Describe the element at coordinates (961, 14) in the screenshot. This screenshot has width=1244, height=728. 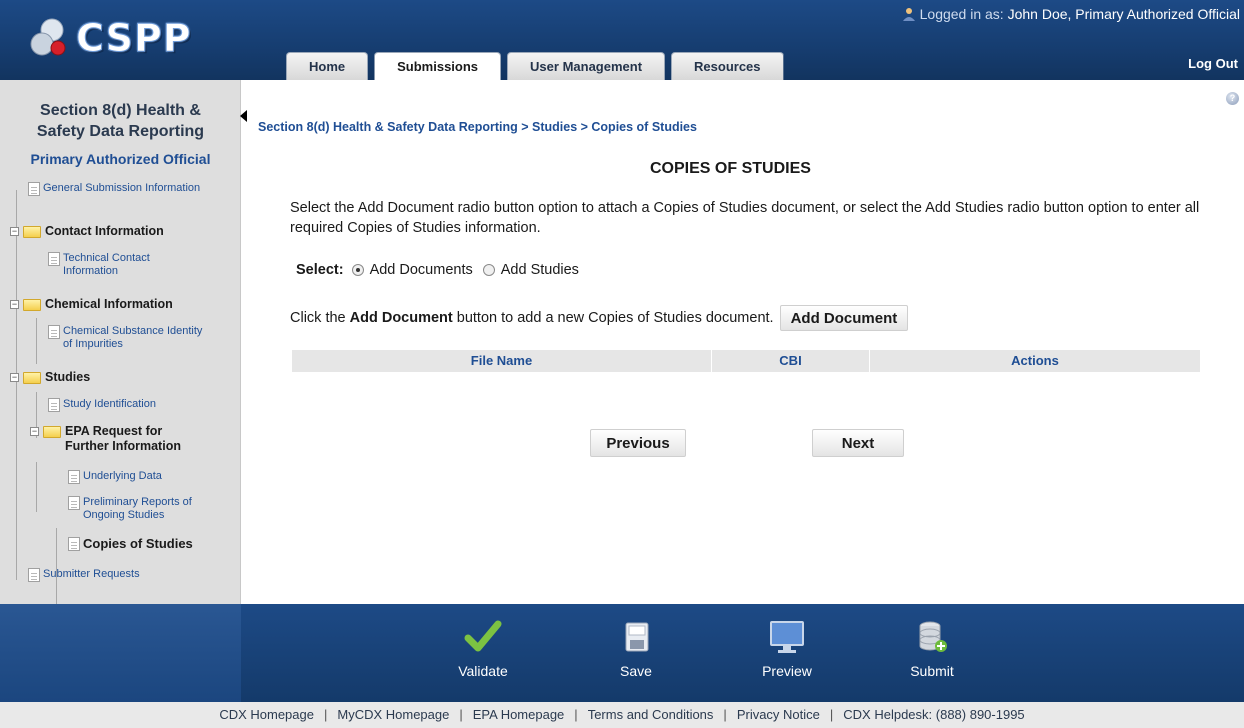
I see `logged-in-prefix: Logged in as:` at that location.